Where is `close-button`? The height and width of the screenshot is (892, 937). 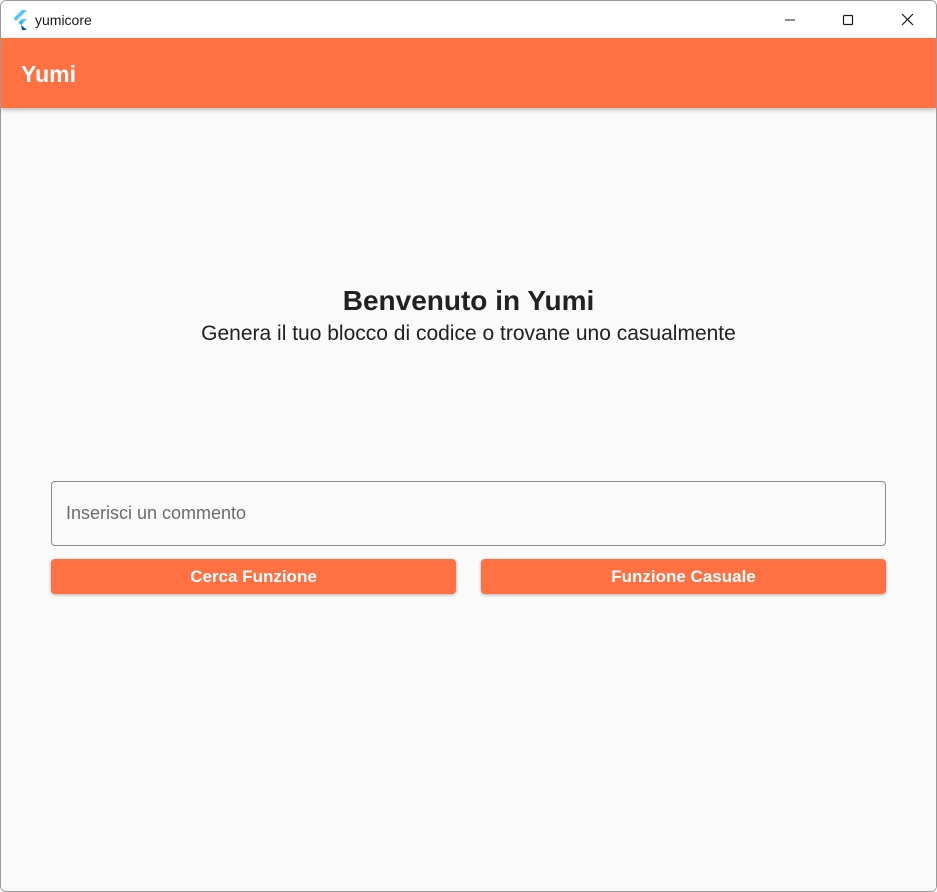
close-button is located at coordinates (907, 19).